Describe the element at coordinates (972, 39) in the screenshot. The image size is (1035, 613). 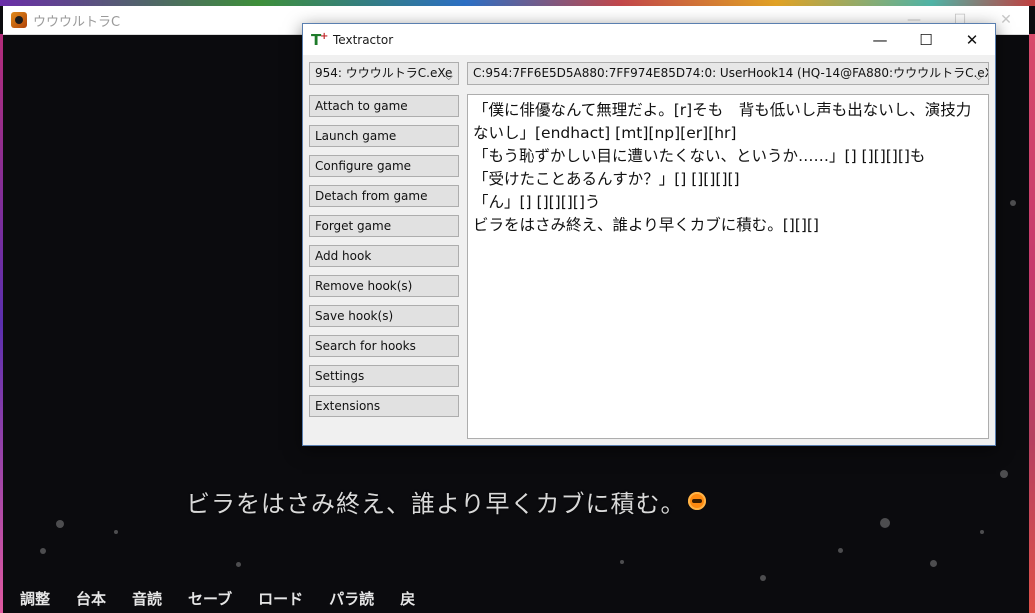
I see `textractor-close-button: ✕` at that location.